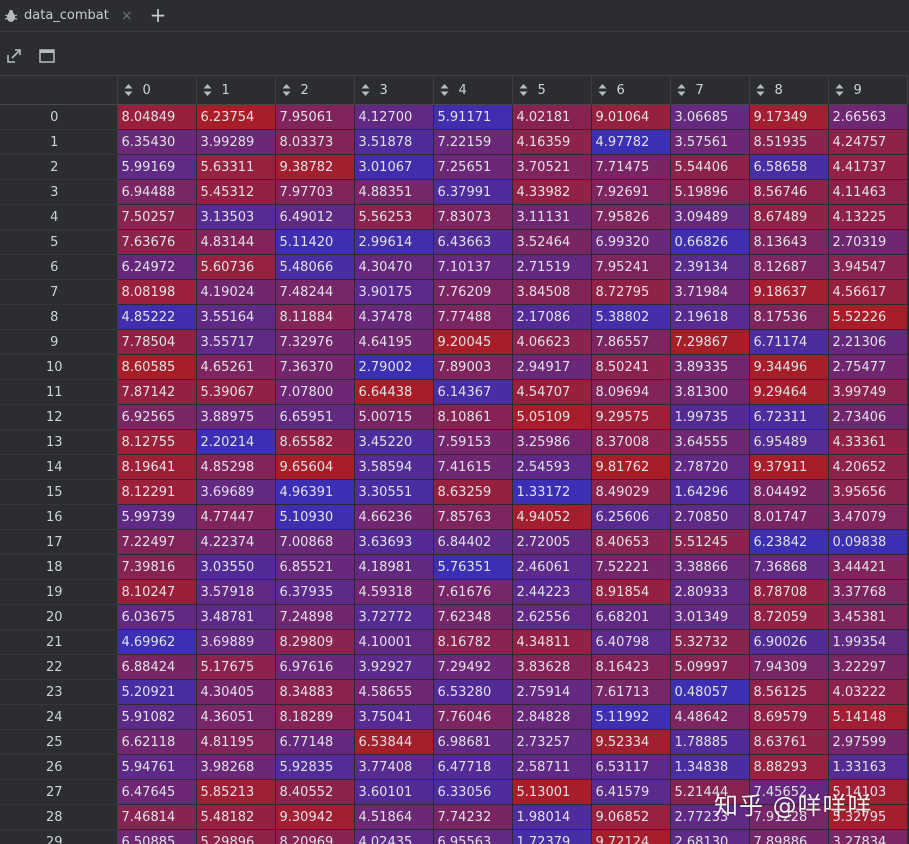 Image resolution: width=909 pixels, height=844 pixels. I want to click on table-cell: 3.22297, so click(867, 667).